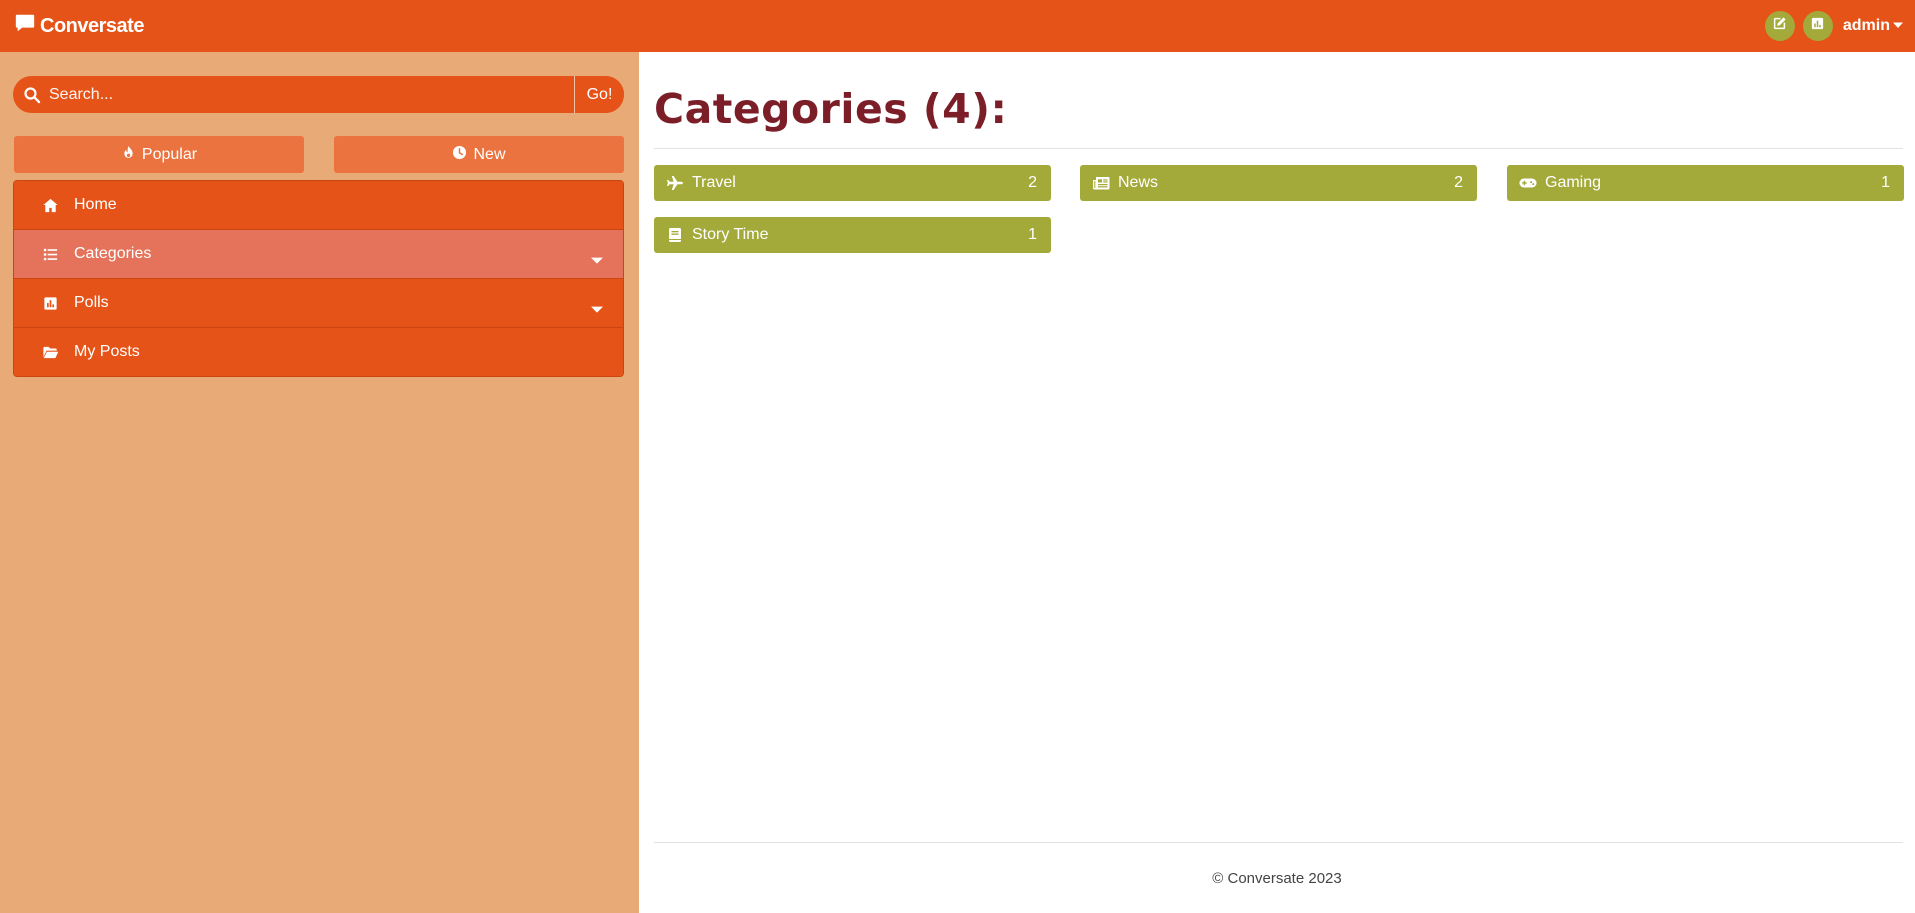  I want to click on sidebar-item-label: My Posts, so click(107, 351).